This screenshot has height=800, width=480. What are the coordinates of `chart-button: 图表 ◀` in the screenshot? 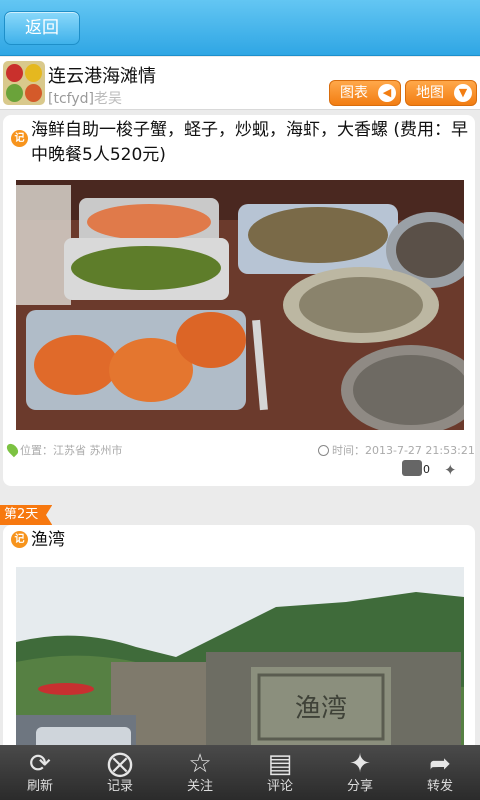 It's located at (365, 93).